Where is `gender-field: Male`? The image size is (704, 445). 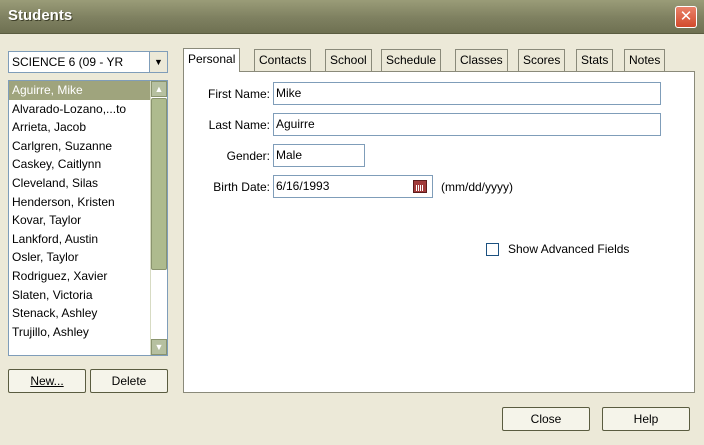
gender-field: Male is located at coordinates (319, 155).